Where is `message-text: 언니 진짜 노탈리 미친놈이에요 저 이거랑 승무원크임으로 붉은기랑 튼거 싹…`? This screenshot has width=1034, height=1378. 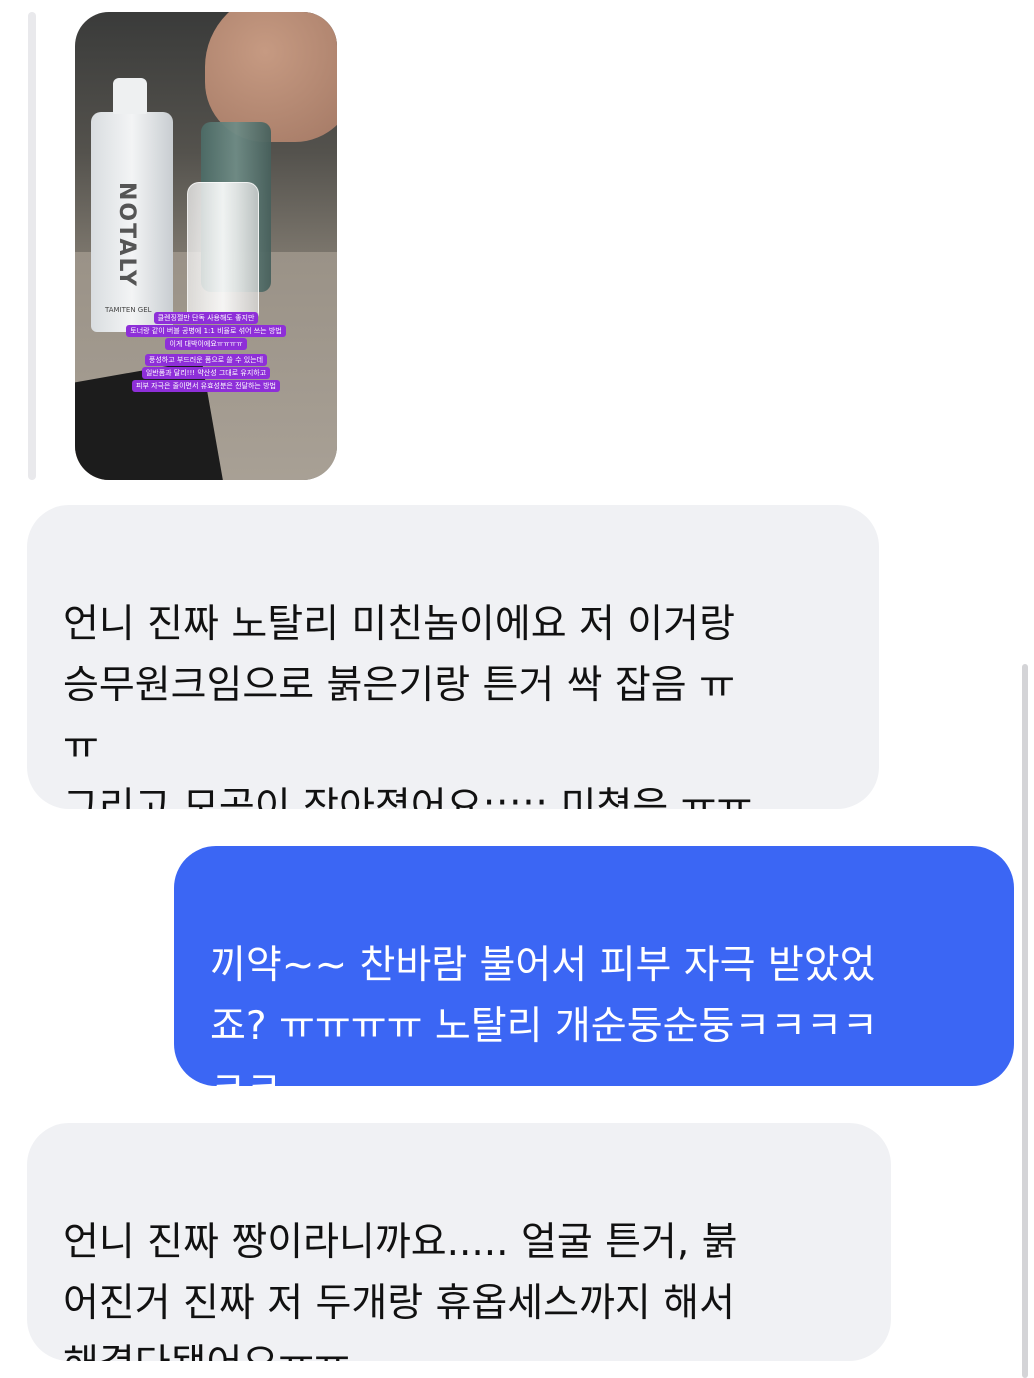 message-text: 언니 진짜 노탈리 미친놈이에요 저 이거랑 승무원크임으로 붉은기랑 튼거 싹… is located at coordinates (408, 705).